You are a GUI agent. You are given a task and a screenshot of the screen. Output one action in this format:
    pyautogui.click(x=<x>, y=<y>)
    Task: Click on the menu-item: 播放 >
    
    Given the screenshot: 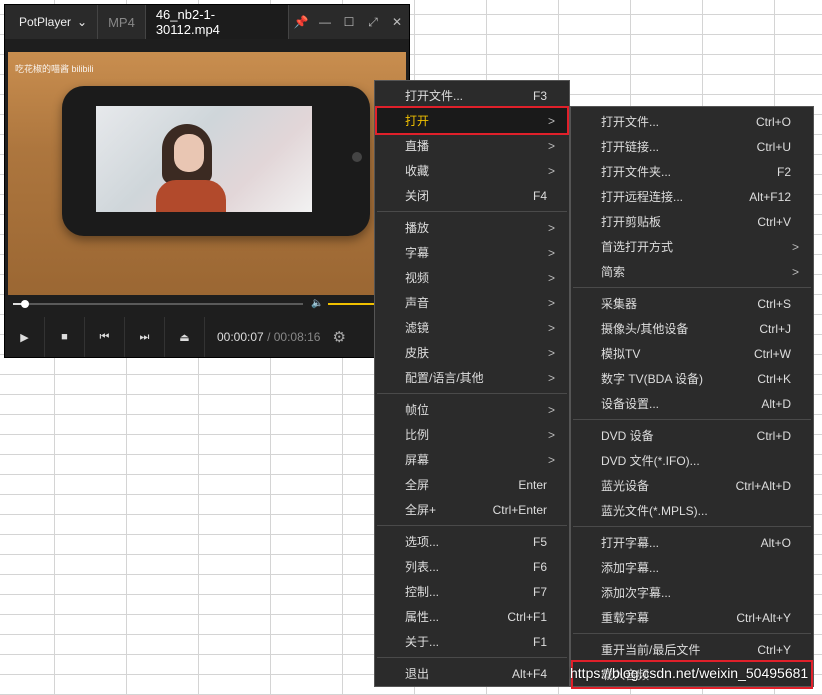 What is the action you would take?
    pyautogui.click(x=472, y=227)
    